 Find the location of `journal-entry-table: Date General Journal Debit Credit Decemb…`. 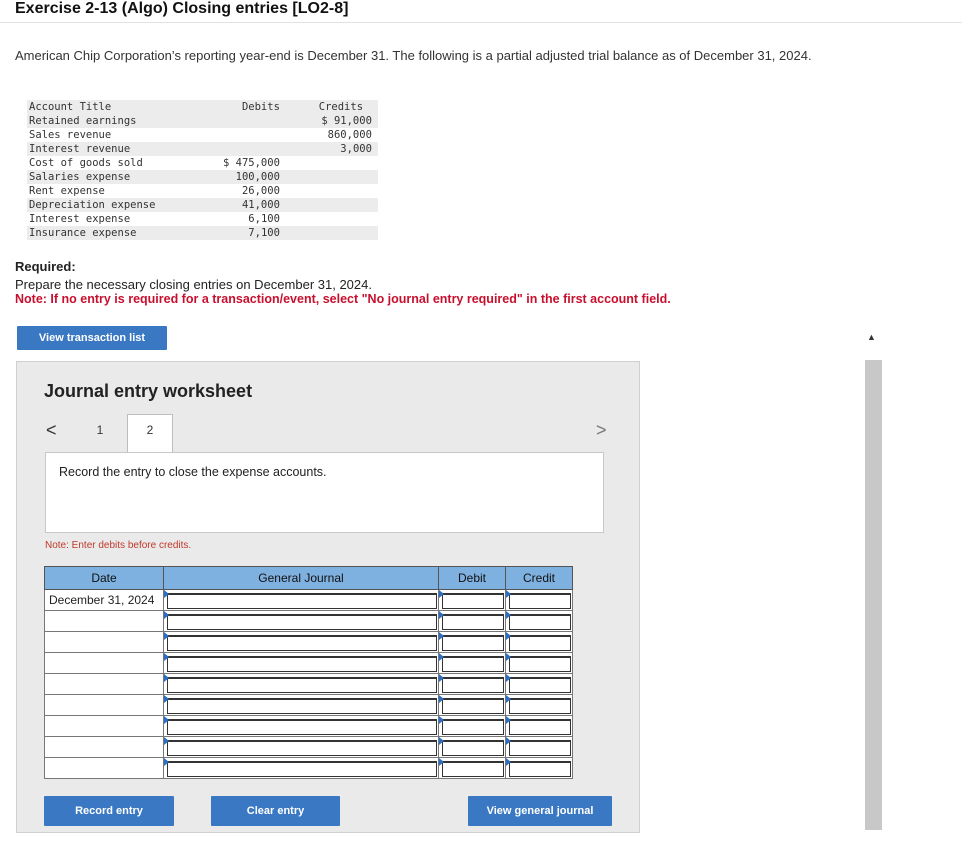

journal-entry-table: Date General Journal Debit Credit Decemb… is located at coordinates (308, 672).